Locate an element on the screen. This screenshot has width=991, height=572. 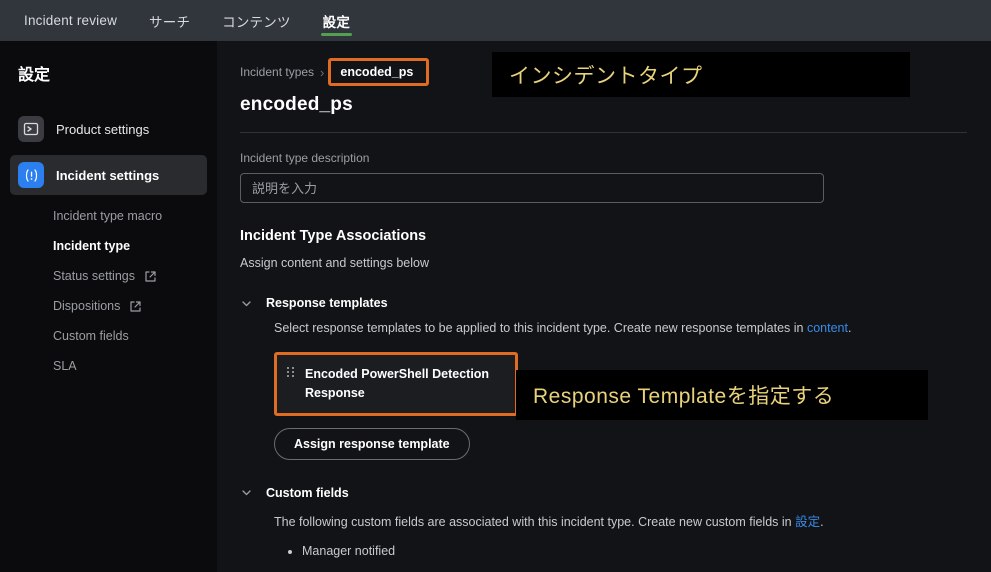
assign-response-template-button: Assign response template is located at coordinates (372, 443).